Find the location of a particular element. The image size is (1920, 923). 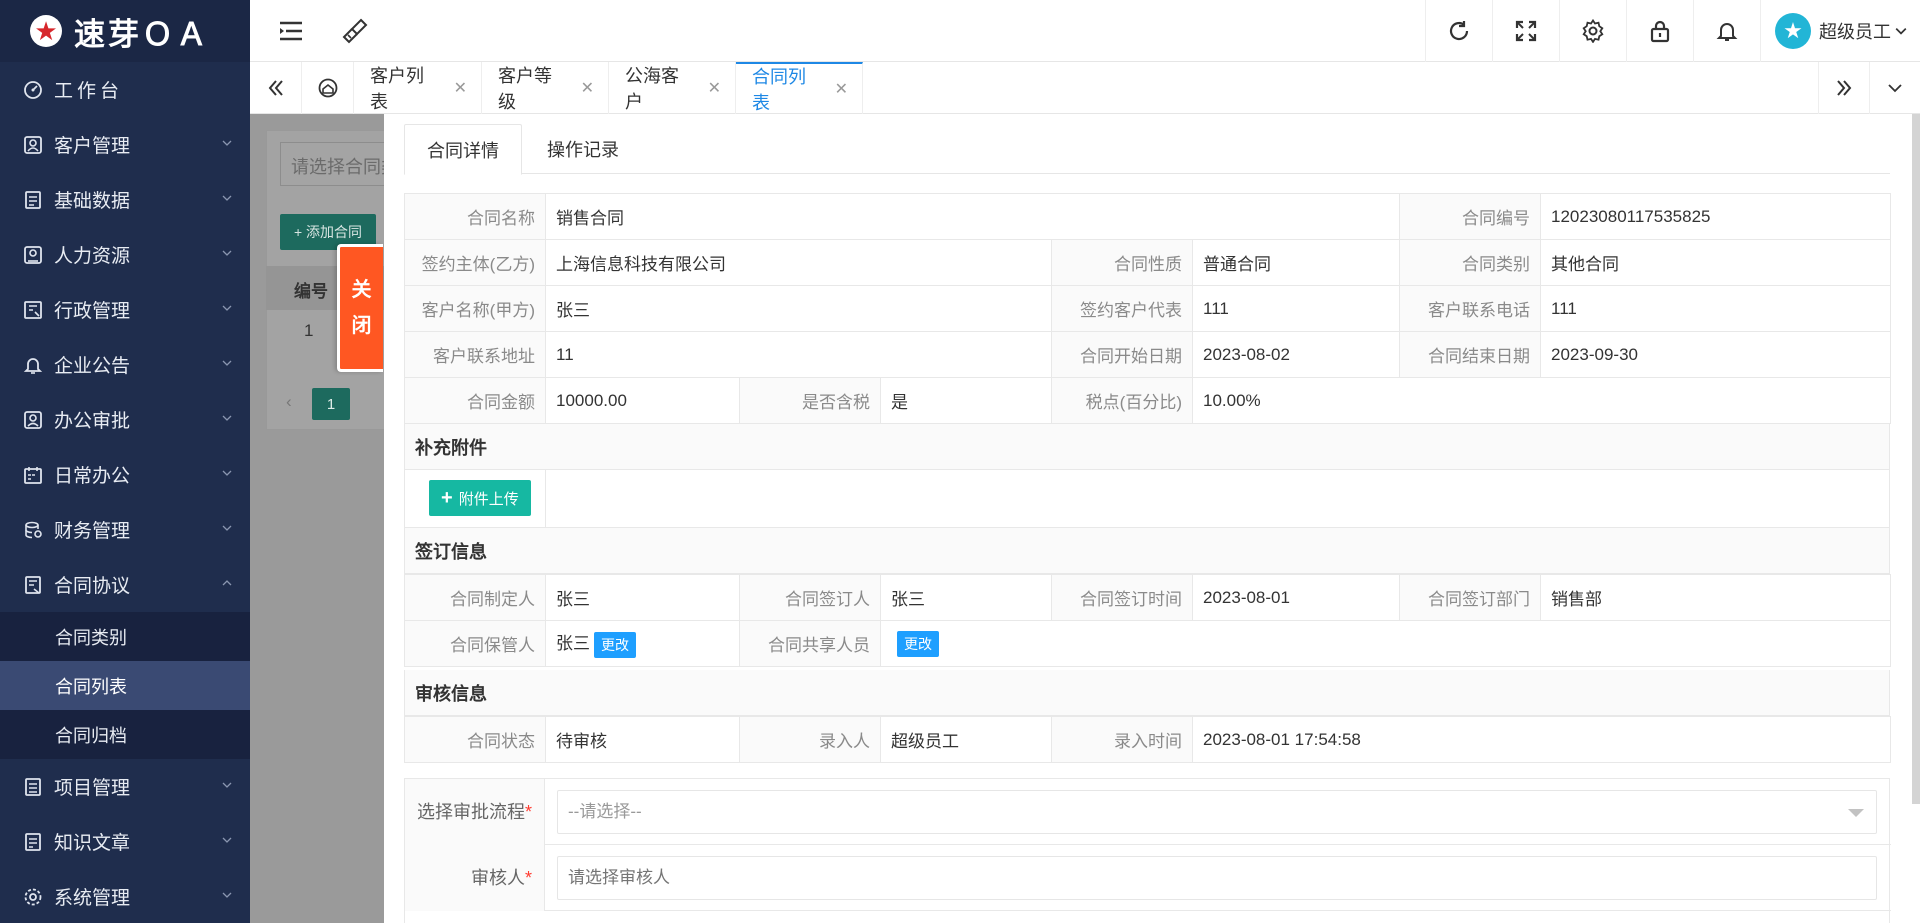

user-name: 超级员工 is located at coordinates (1855, 32).